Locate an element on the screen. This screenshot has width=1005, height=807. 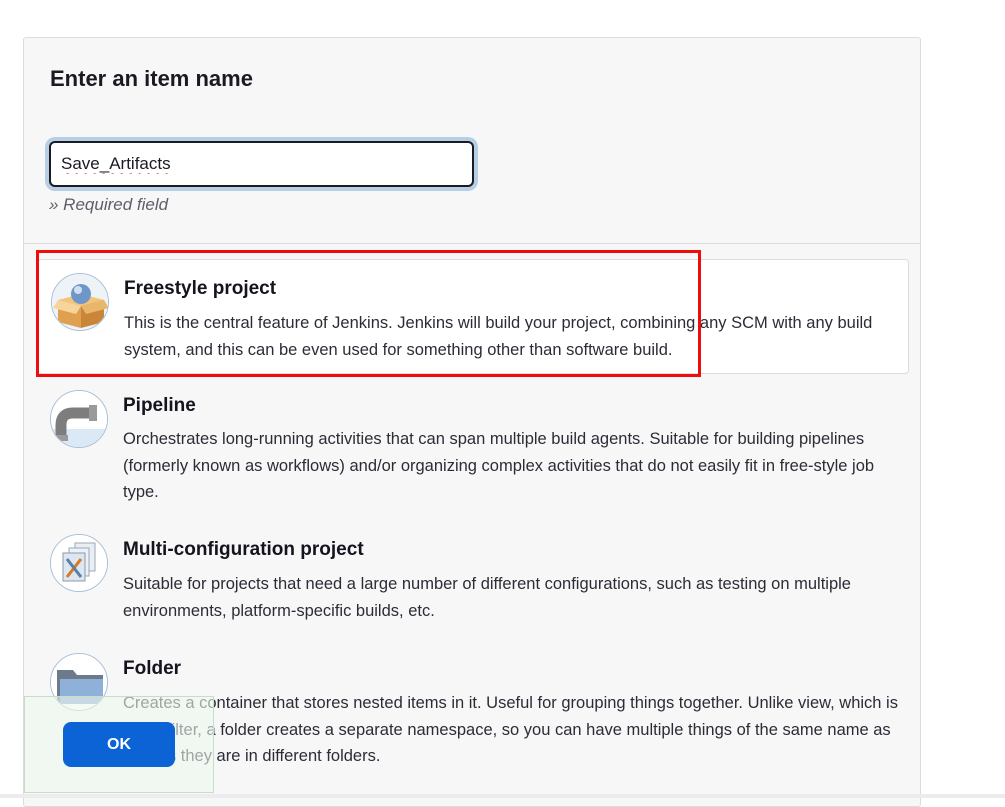
item-type-name: Freestyle project is located at coordinates (200, 288).